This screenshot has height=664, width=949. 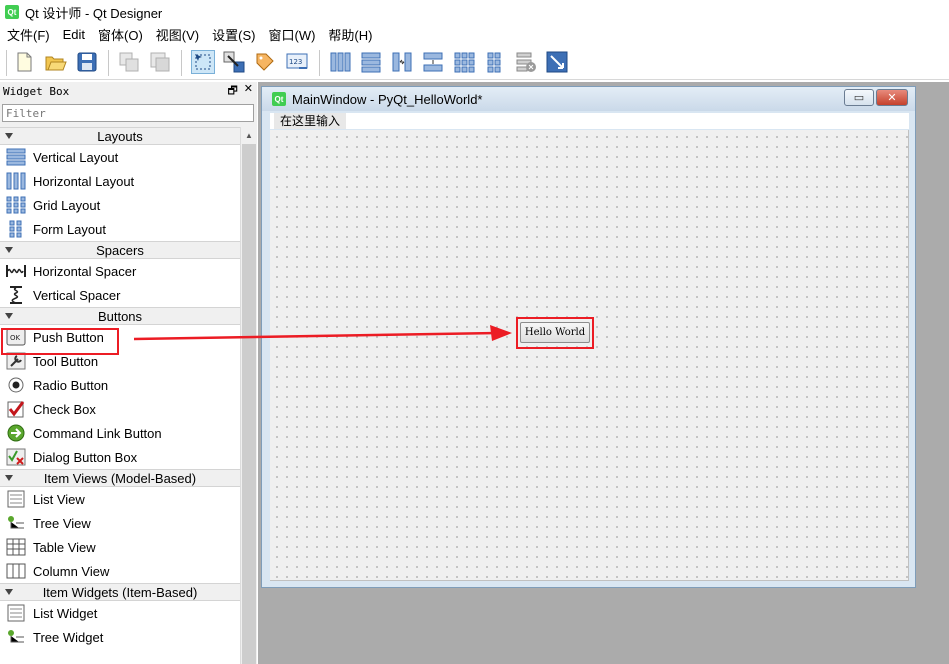 What do you see at coordinates (120, 409) in the screenshot?
I see `widget-check-box: Check Box` at bounding box center [120, 409].